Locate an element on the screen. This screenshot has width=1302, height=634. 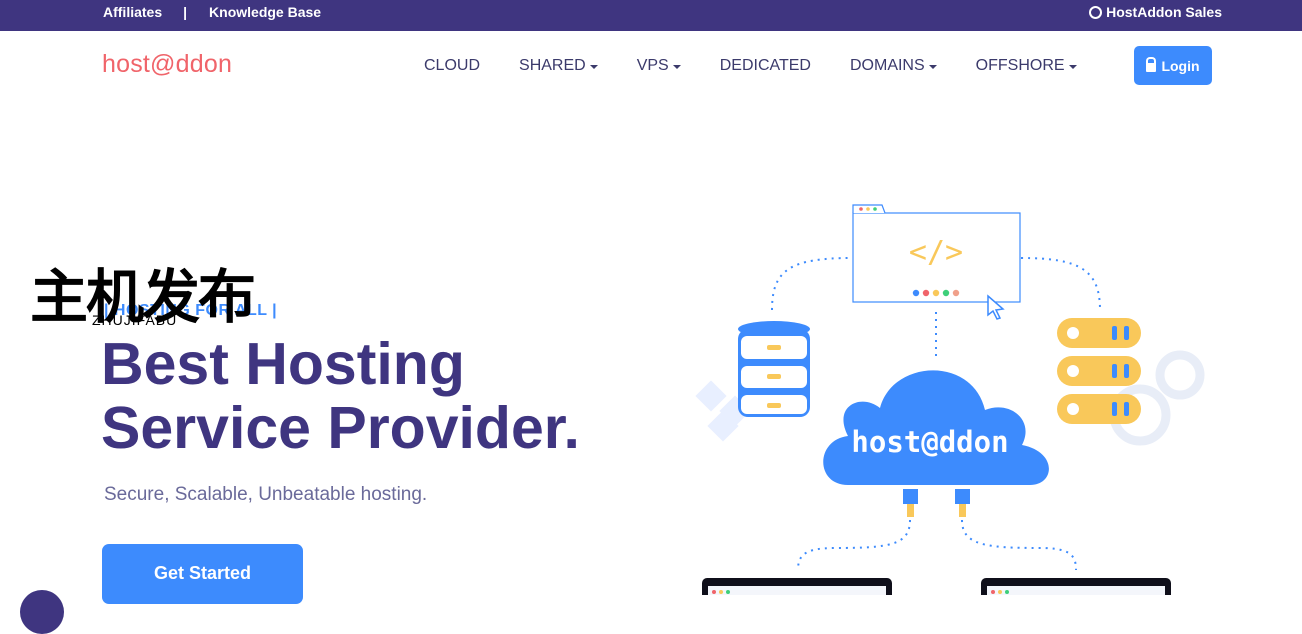
code-glyph-icon: </> is located at coordinates (936, 252).